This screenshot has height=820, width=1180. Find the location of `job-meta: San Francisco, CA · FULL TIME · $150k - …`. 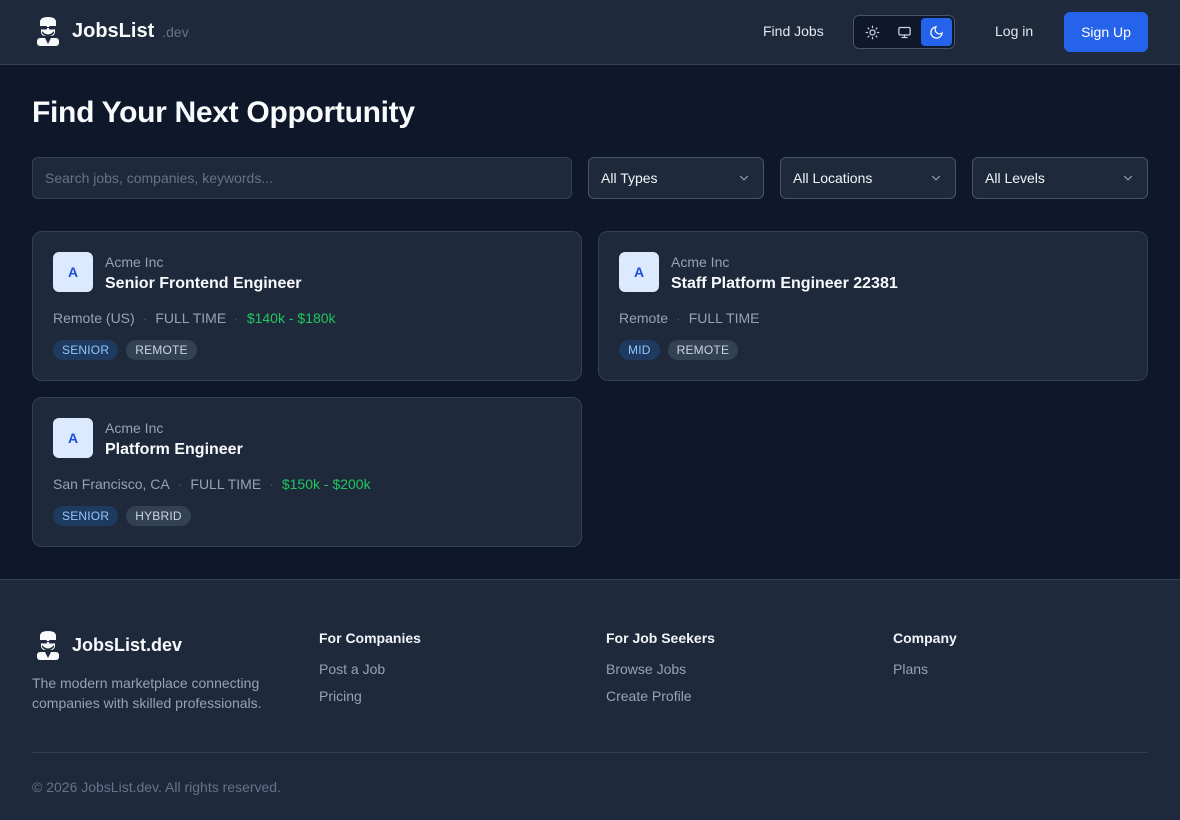

job-meta: San Francisco, CA · FULL TIME · $150k - … is located at coordinates (212, 484).